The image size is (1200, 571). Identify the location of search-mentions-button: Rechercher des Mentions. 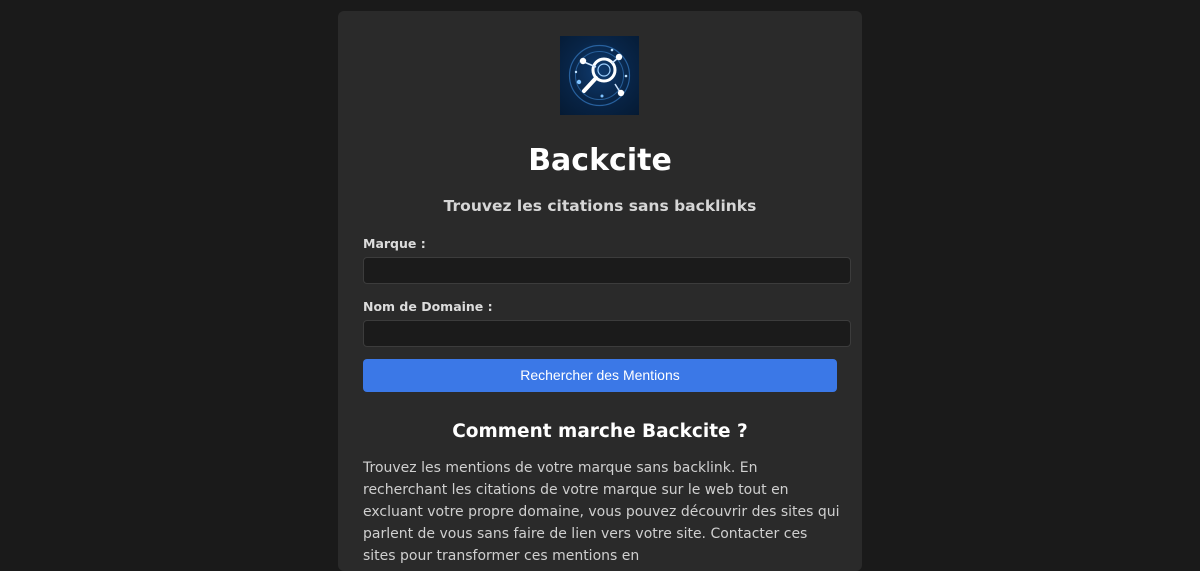
(600, 375).